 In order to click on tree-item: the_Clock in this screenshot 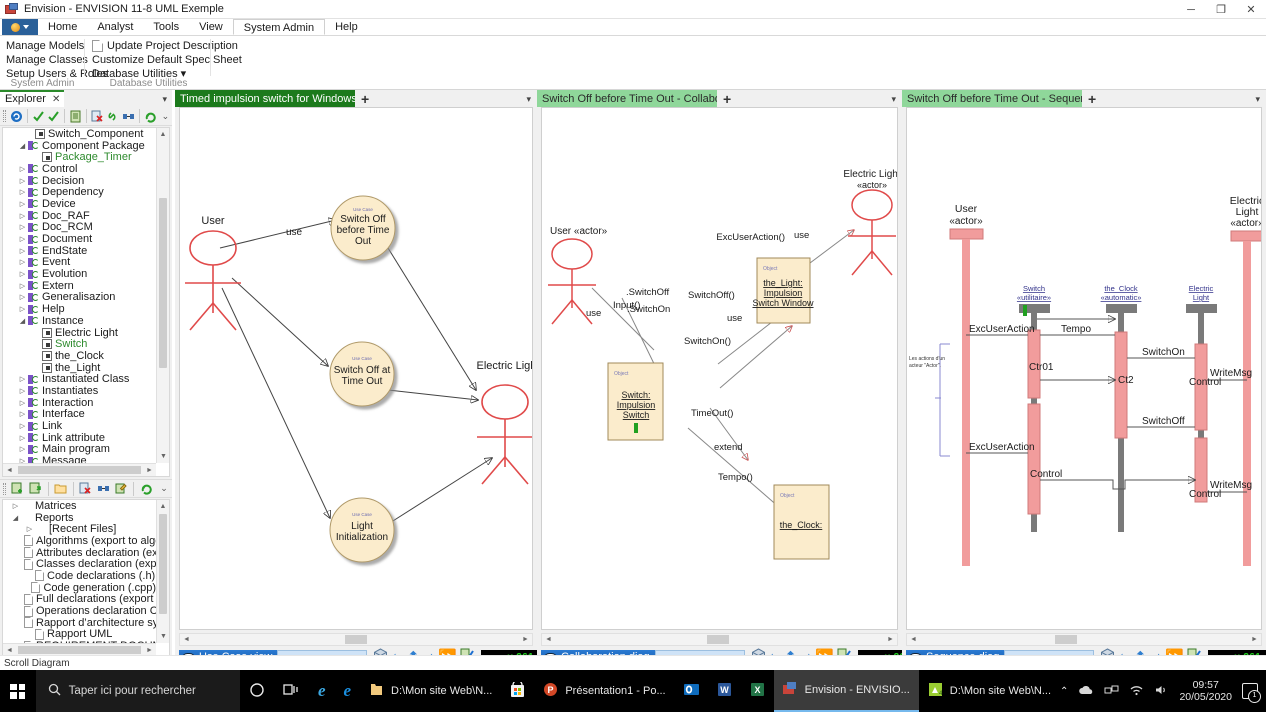, I will do `click(79, 356)`.